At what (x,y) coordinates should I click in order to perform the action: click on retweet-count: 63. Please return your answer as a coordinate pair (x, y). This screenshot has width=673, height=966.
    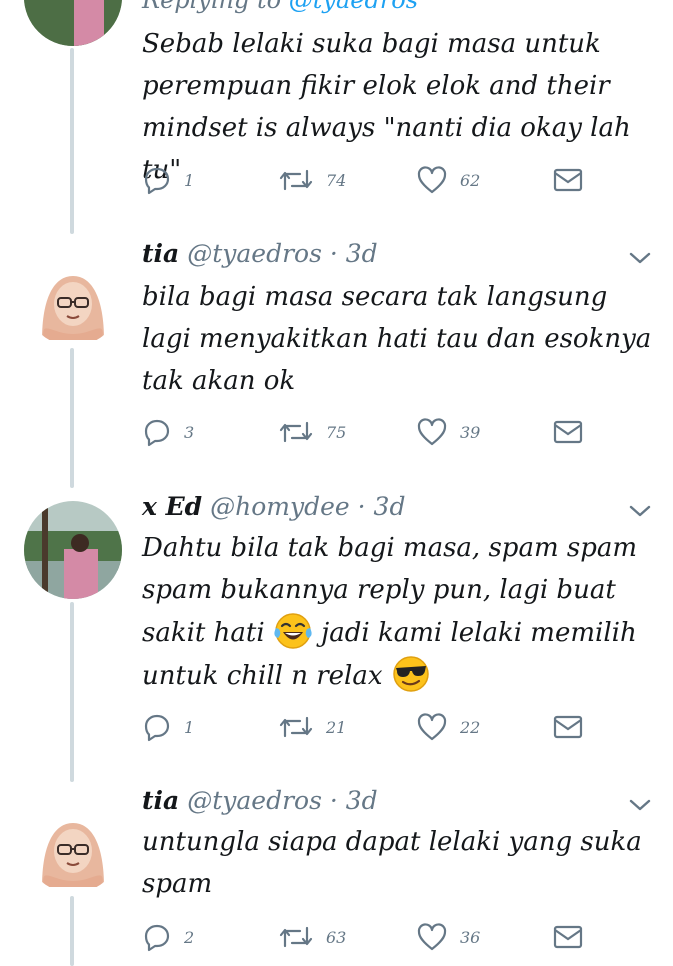
    Looking at the image, I should click on (336, 937).